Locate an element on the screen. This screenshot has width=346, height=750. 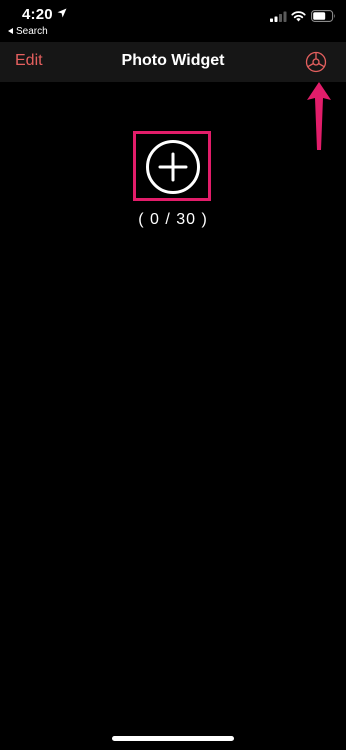
photo-count: ( 0 / 30 ) is located at coordinates (173, 219).